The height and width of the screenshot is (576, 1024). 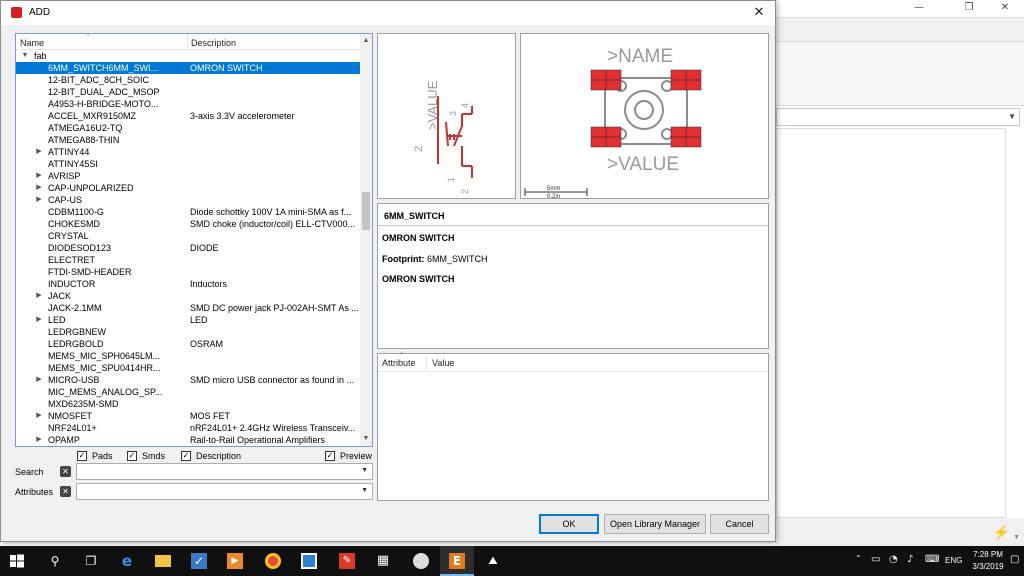 What do you see at coordinates (457, 561) in the screenshot?
I see `taskbar-eagle: E` at bounding box center [457, 561].